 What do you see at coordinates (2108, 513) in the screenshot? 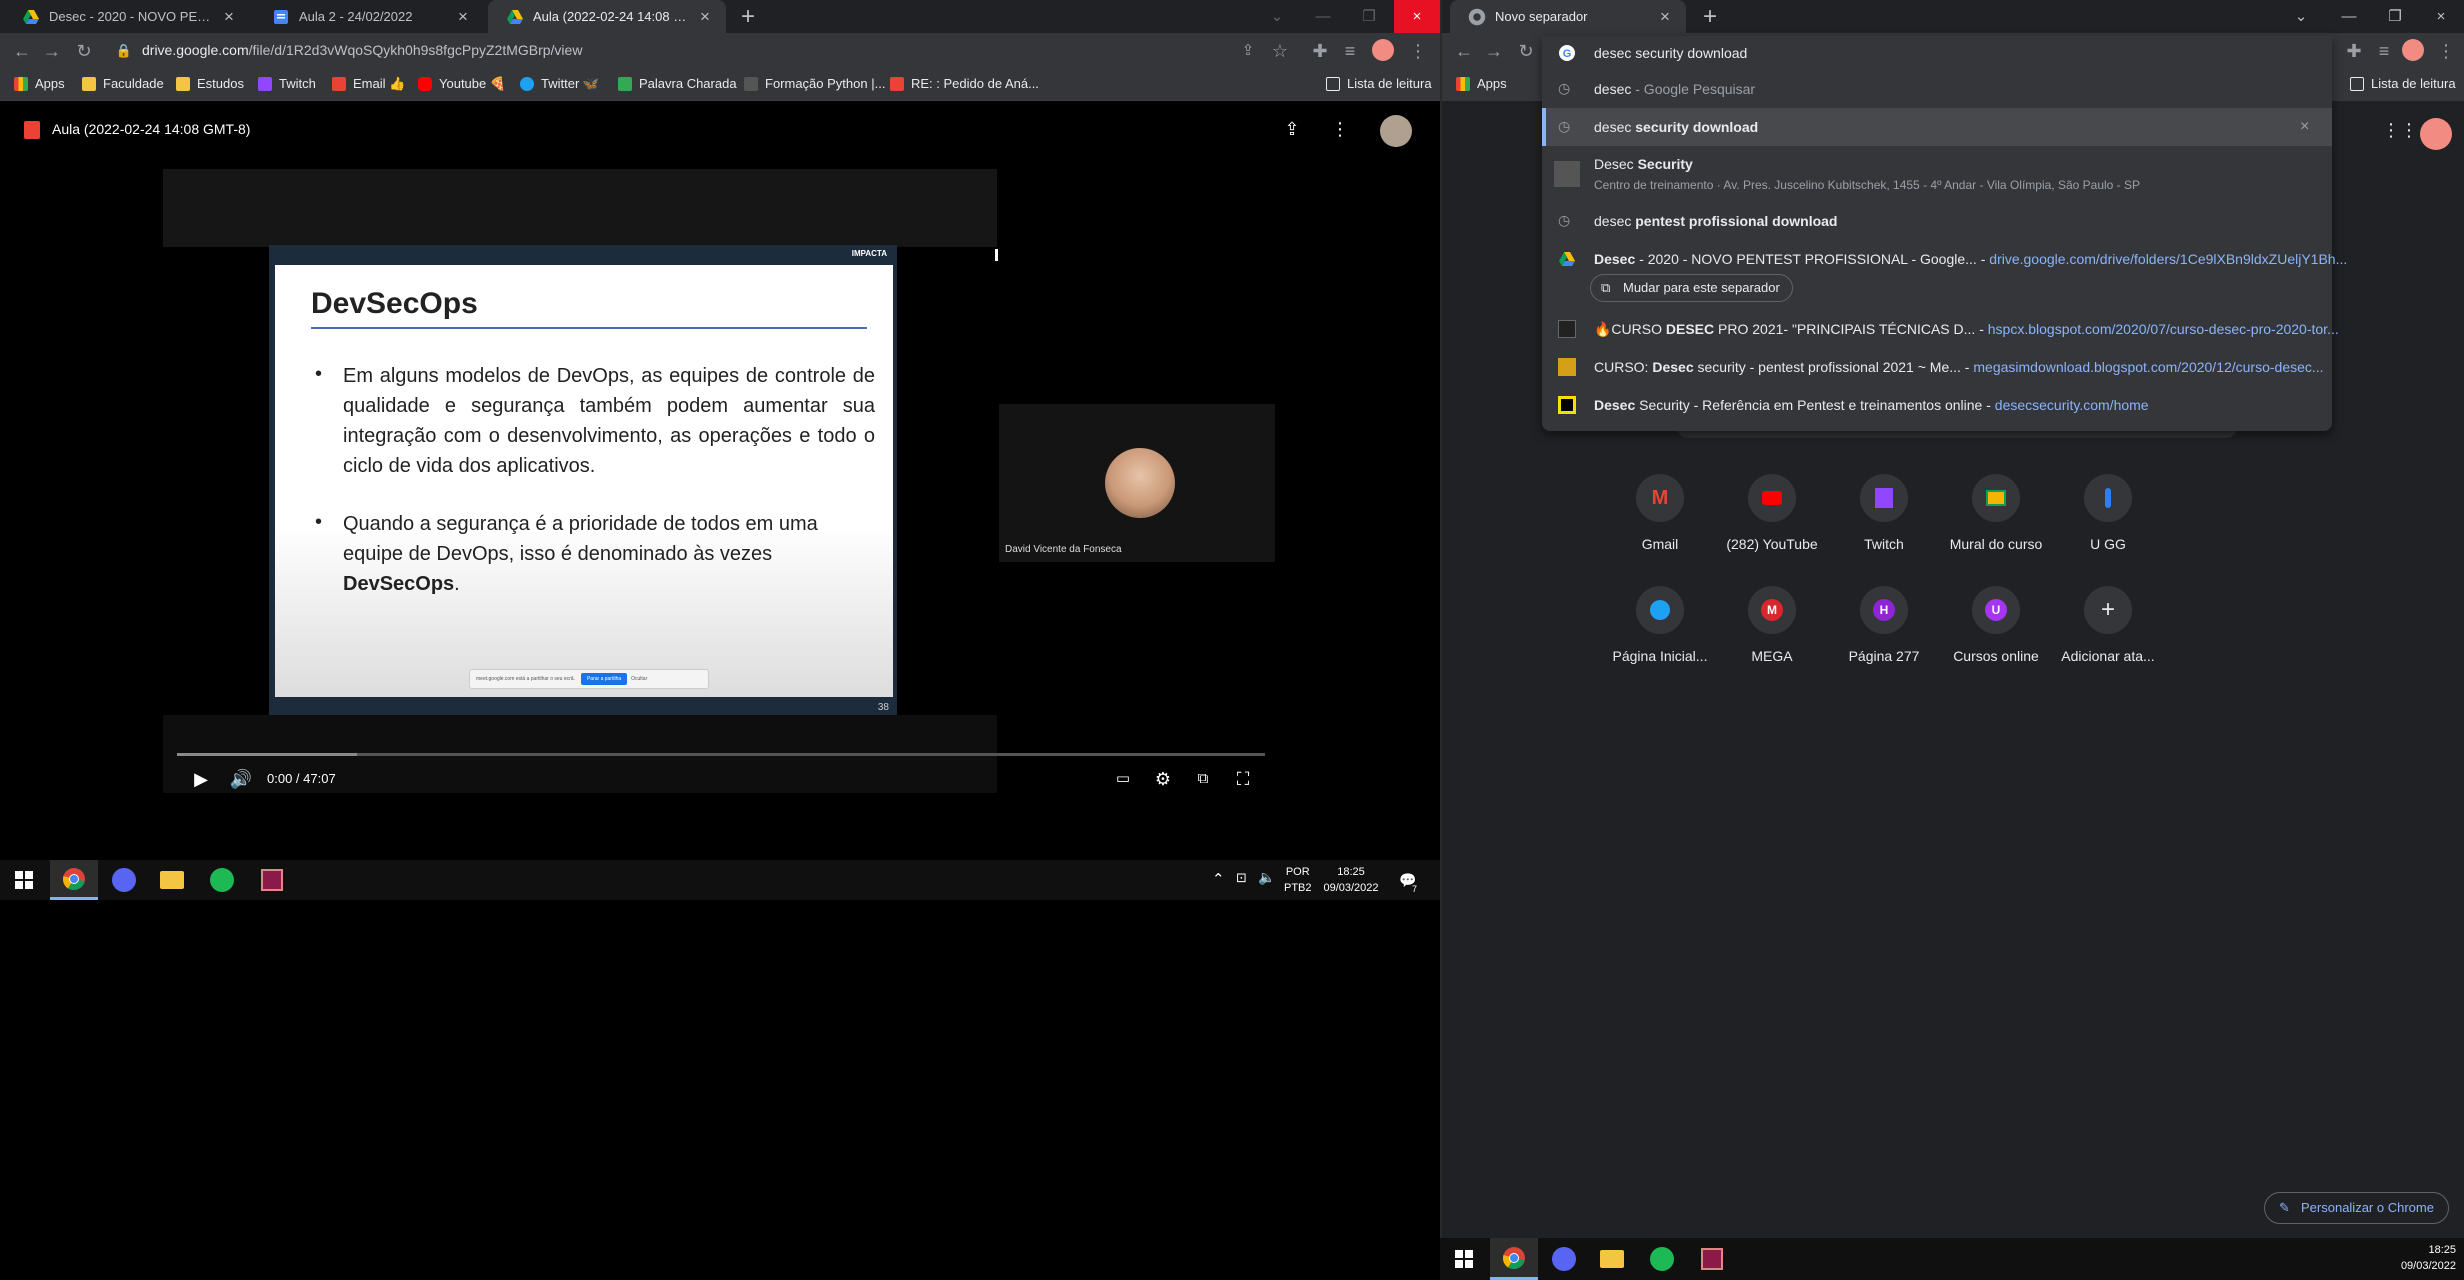
I see `shortcut-u-gg: U GG` at bounding box center [2108, 513].